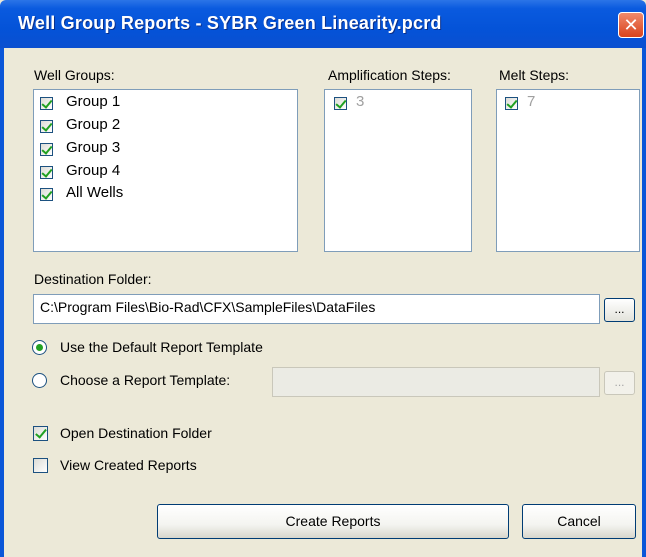  What do you see at coordinates (93, 279) in the screenshot?
I see `destination-folder-label: Destination Folder:` at bounding box center [93, 279].